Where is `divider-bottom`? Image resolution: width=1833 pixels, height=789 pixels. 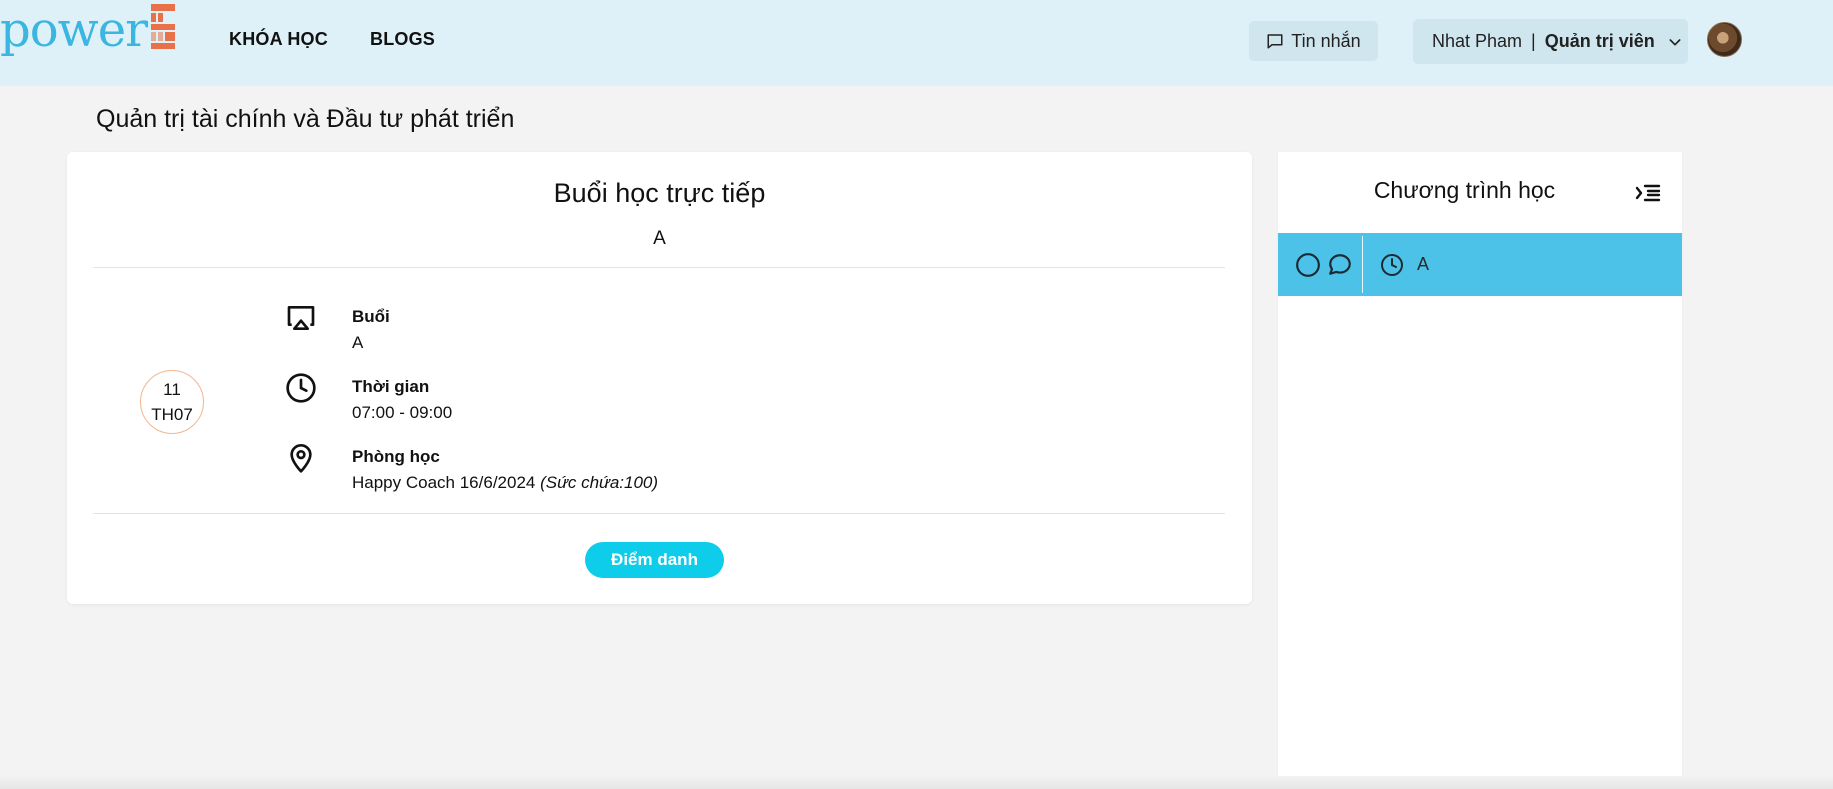 divider-bottom is located at coordinates (659, 513).